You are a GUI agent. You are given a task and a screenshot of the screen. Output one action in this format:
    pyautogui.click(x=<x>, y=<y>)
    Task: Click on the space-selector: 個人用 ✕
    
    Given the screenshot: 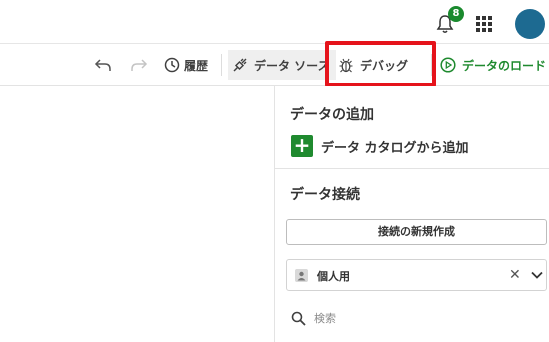 What is the action you would take?
    pyautogui.click(x=416, y=275)
    